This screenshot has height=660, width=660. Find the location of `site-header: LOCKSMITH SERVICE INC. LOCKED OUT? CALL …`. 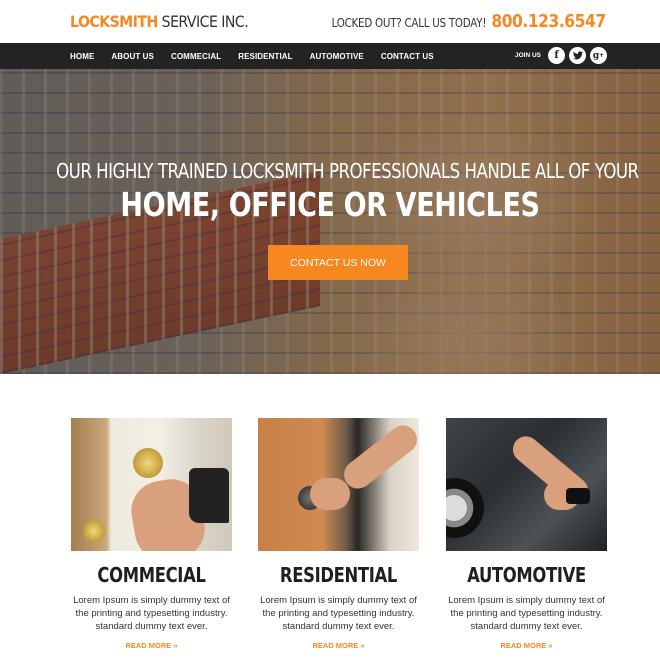

site-header: LOCKSMITH SERVICE INC. LOCKED OUT? CALL … is located at coordinates (330, 21).